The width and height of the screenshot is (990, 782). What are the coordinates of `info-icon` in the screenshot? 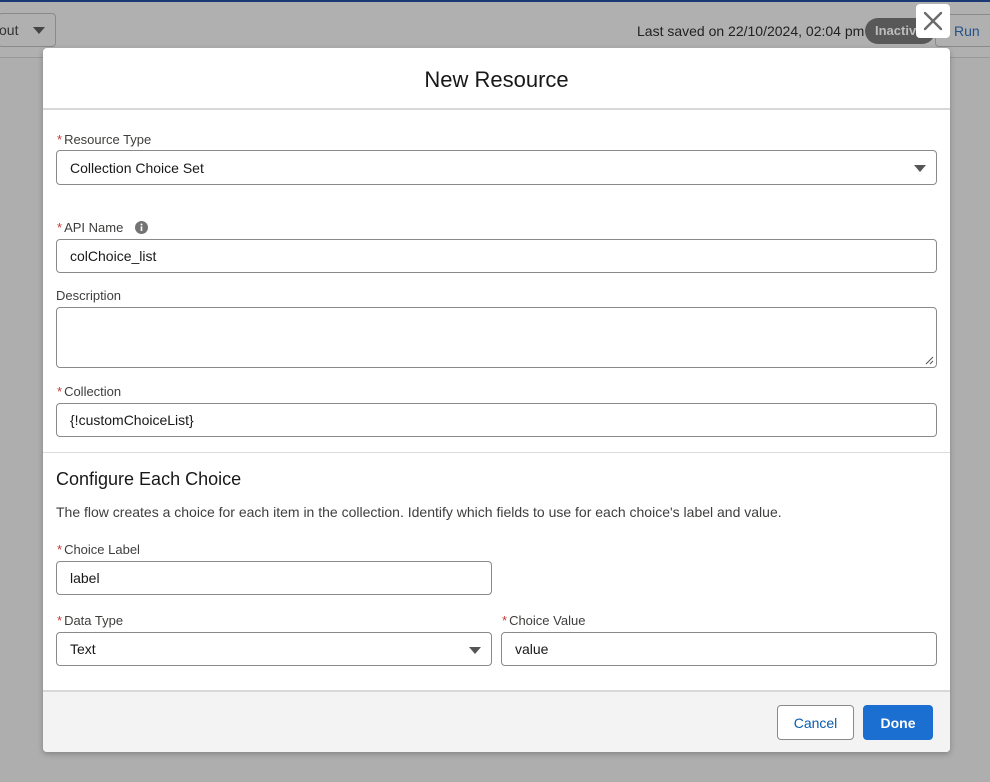 It's located at (141, 227).